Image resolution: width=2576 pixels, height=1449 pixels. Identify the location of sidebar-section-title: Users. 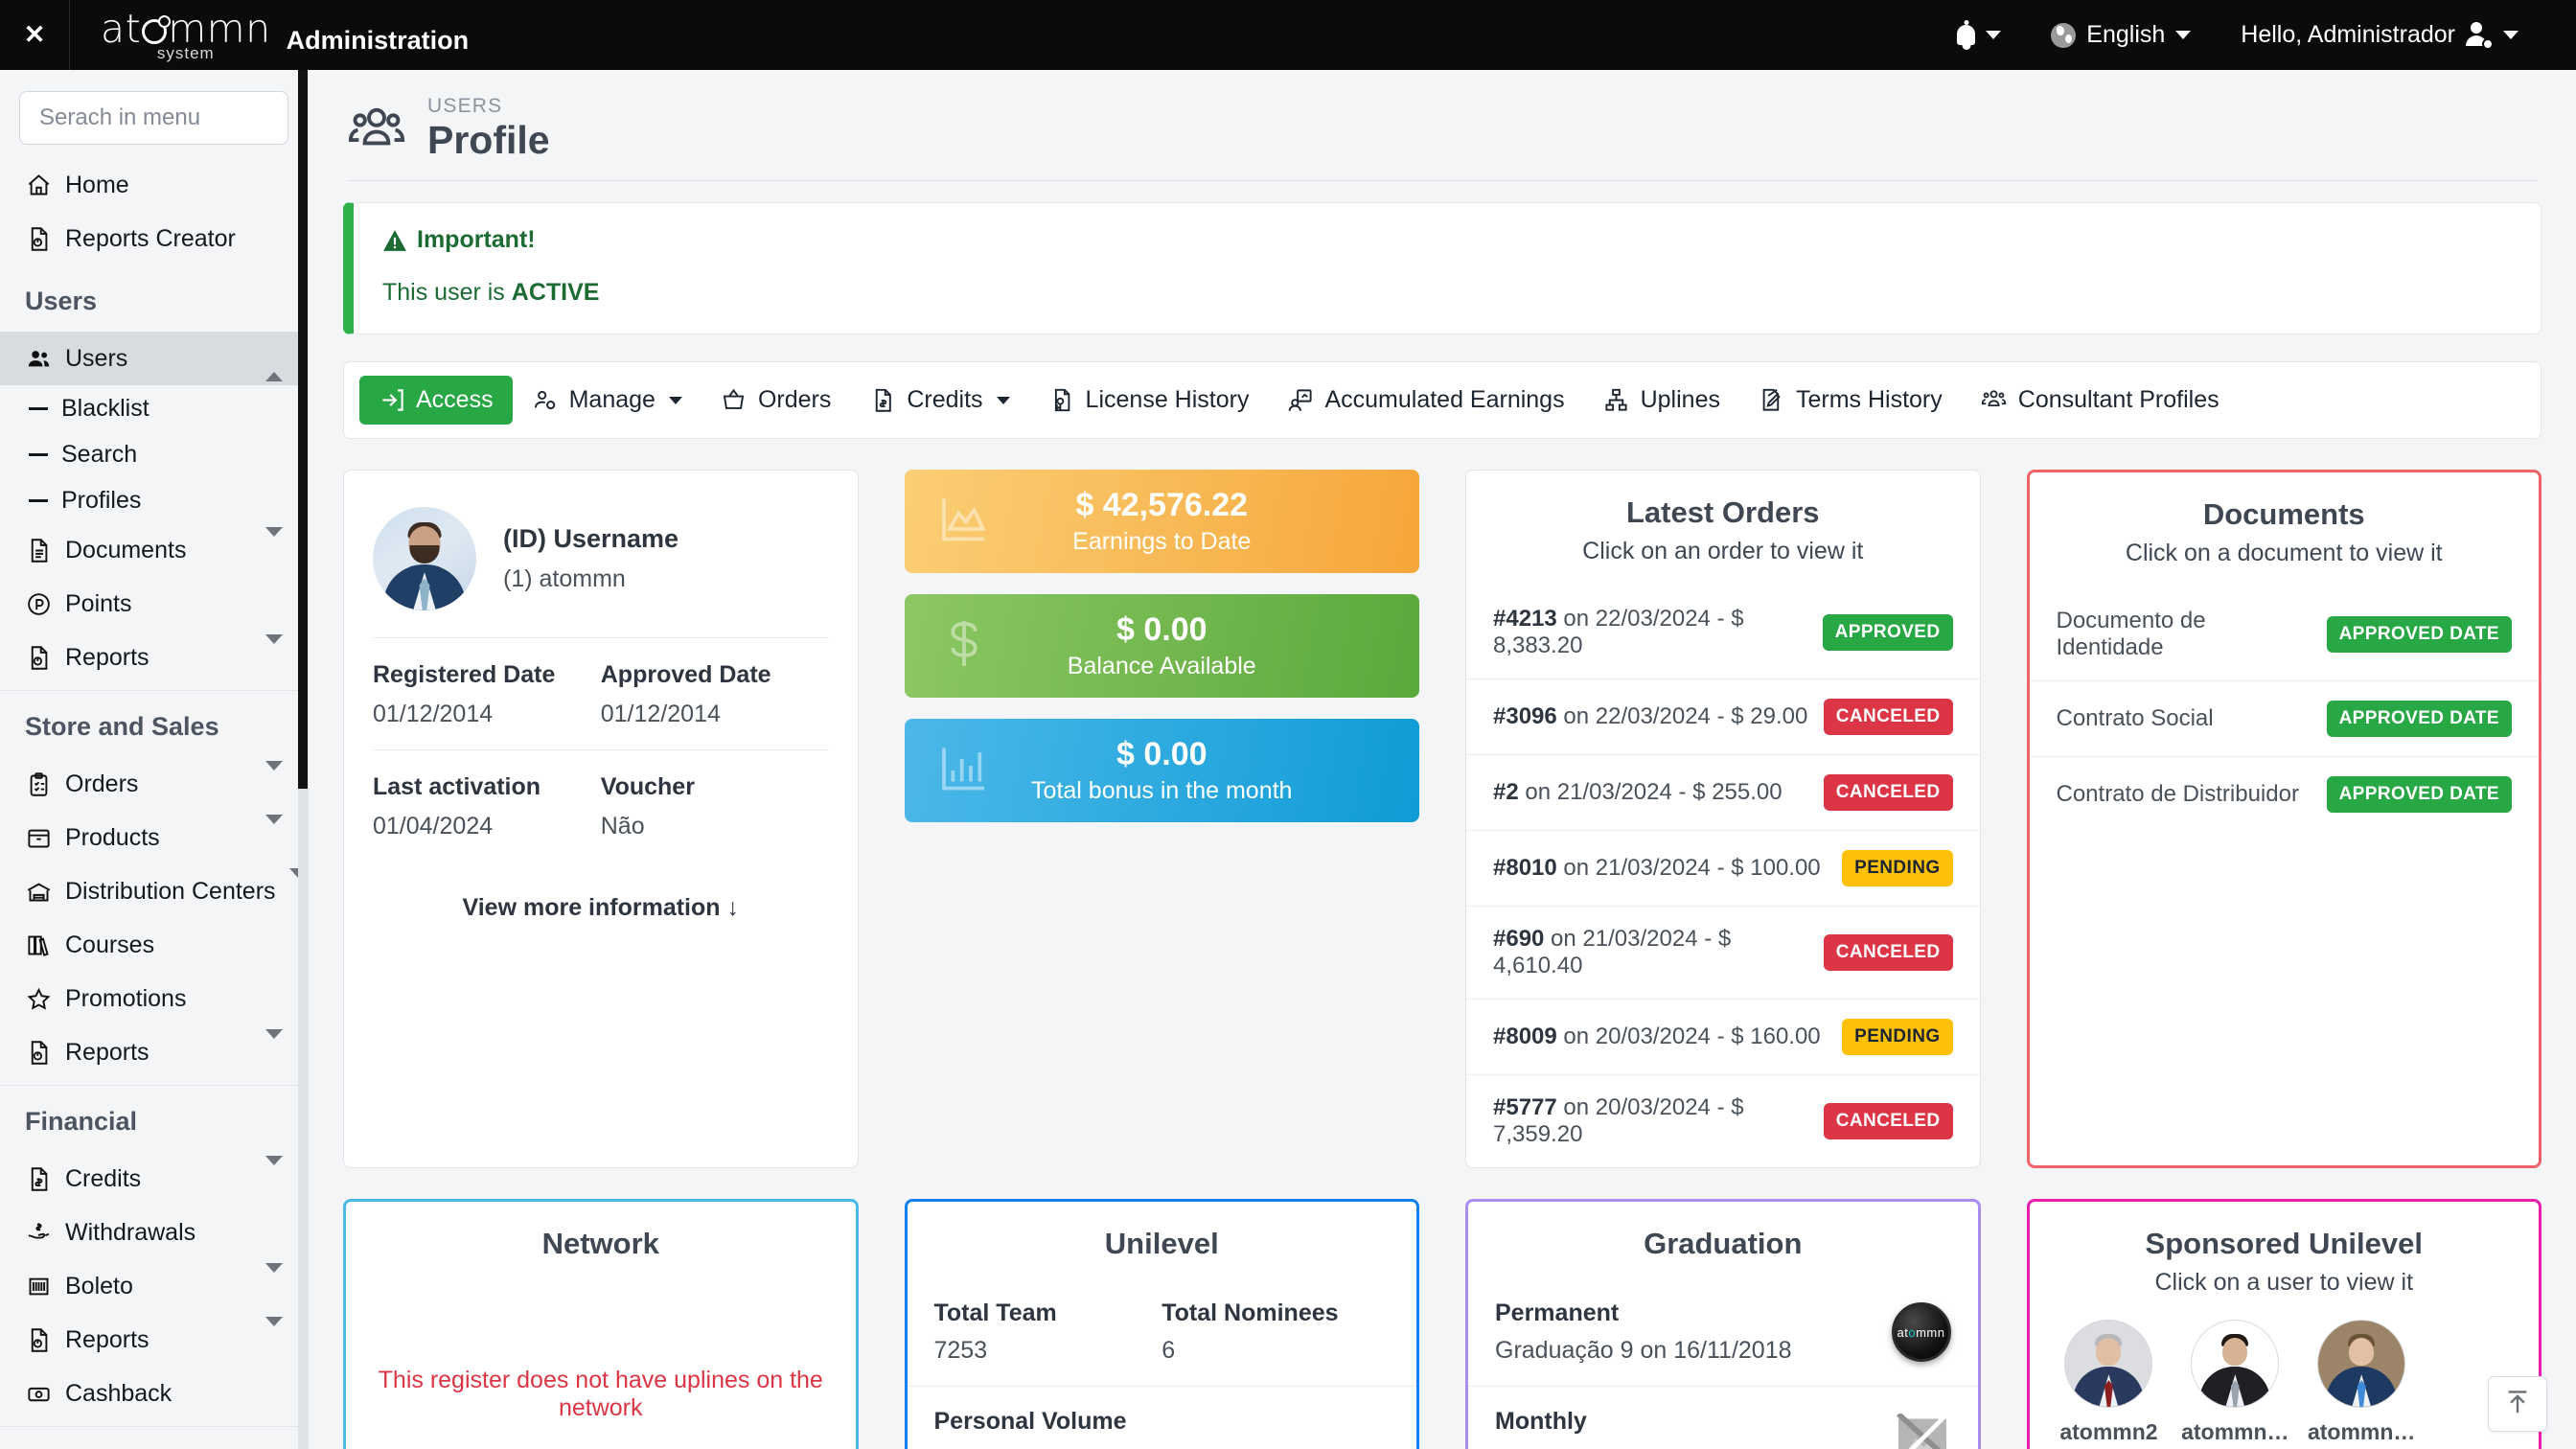
(62, 301).